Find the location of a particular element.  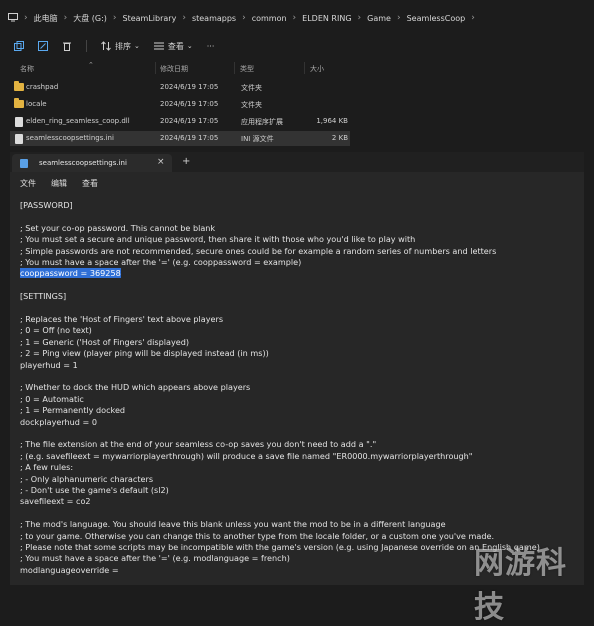

view-list-icon is located at coordinates (158, 46).